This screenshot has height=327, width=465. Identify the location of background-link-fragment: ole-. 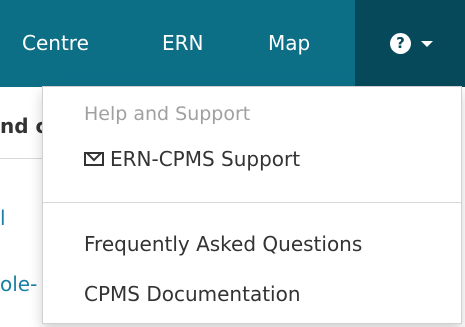
(18, 284).